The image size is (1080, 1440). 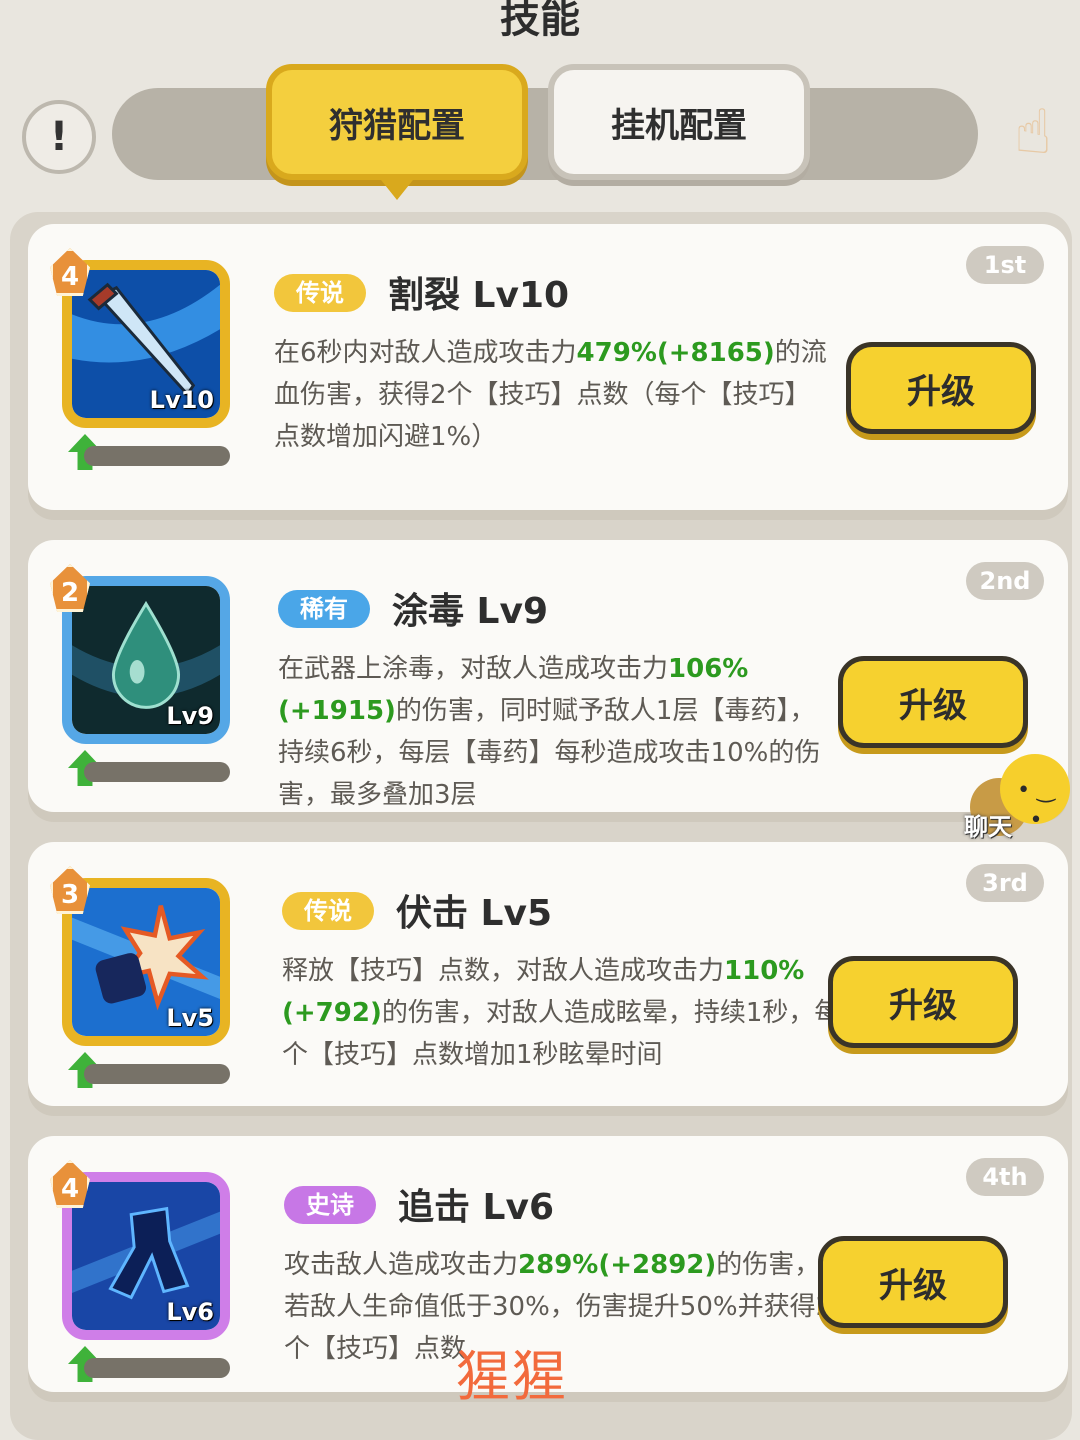 What do you see at coordinates (1015, 797) in the screenshot?
I see `chat-button: • ‿ • 聊天` at bounding box center [1015, 797].